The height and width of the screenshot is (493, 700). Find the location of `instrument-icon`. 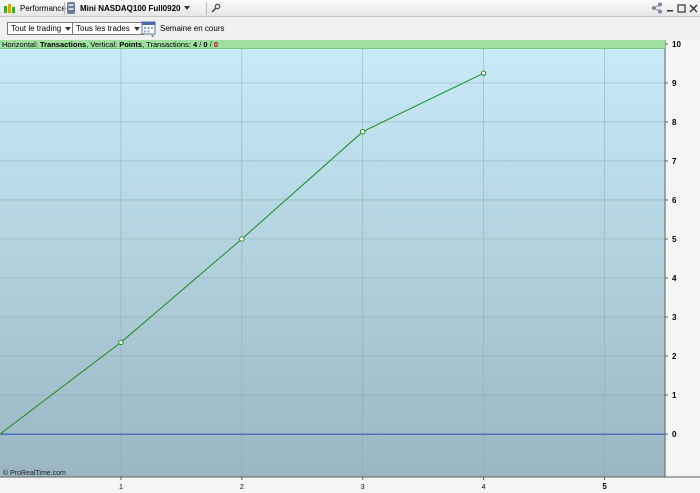

instrument-icon is located at coordinates (71, 8).